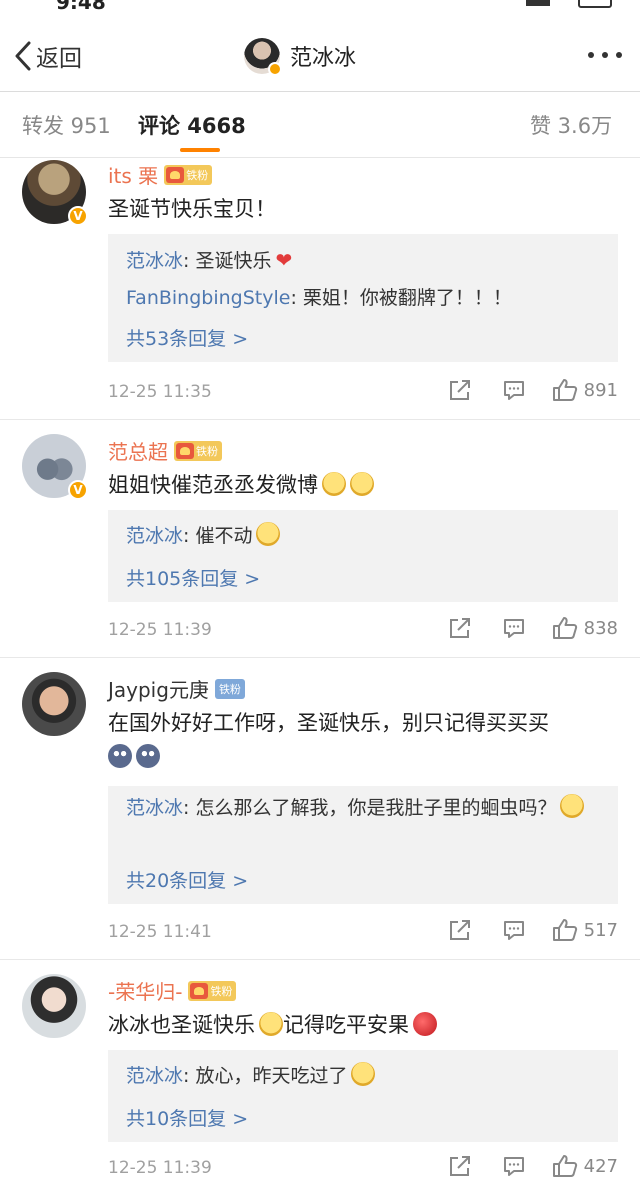 The height and width of the screenshot is (1196, 640). I want to click on tab-comments: 评论 4668, so click(192, 125).